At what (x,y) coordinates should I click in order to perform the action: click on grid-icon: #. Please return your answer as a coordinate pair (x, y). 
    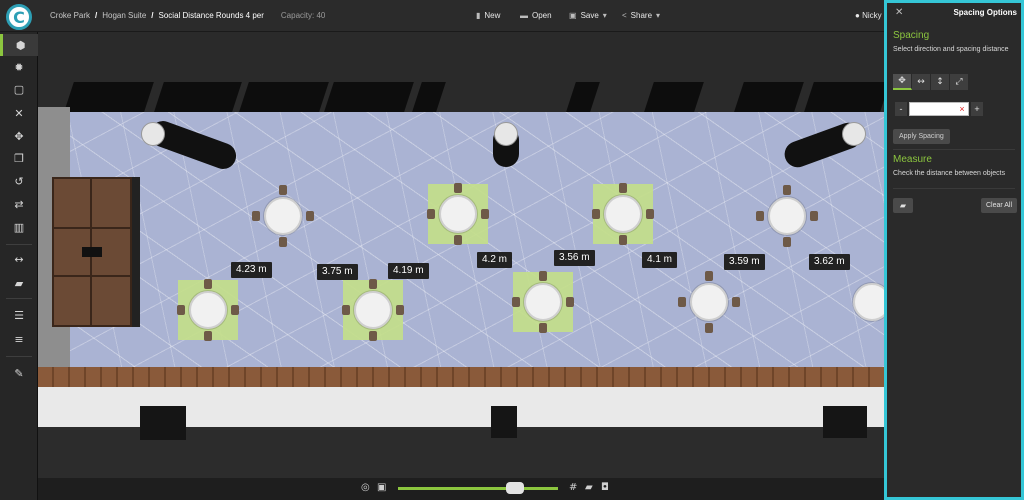
    Looking at the image, I should click on (573, 487).